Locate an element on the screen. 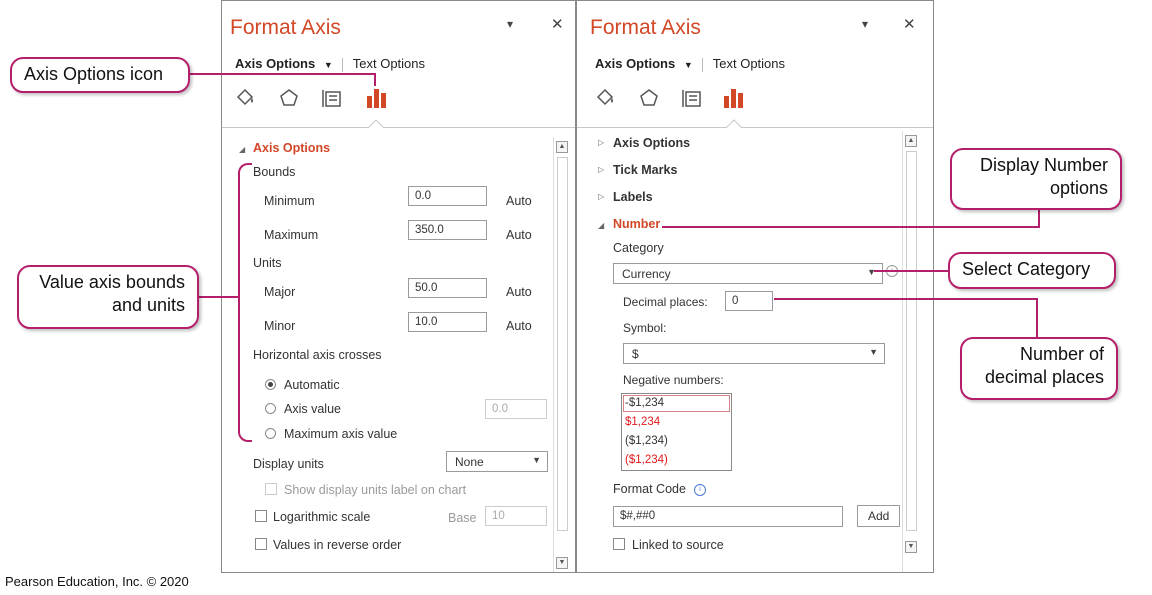 The image size is (1152, 595). reverse-order-checkbox is located at coordinates (261, 544).